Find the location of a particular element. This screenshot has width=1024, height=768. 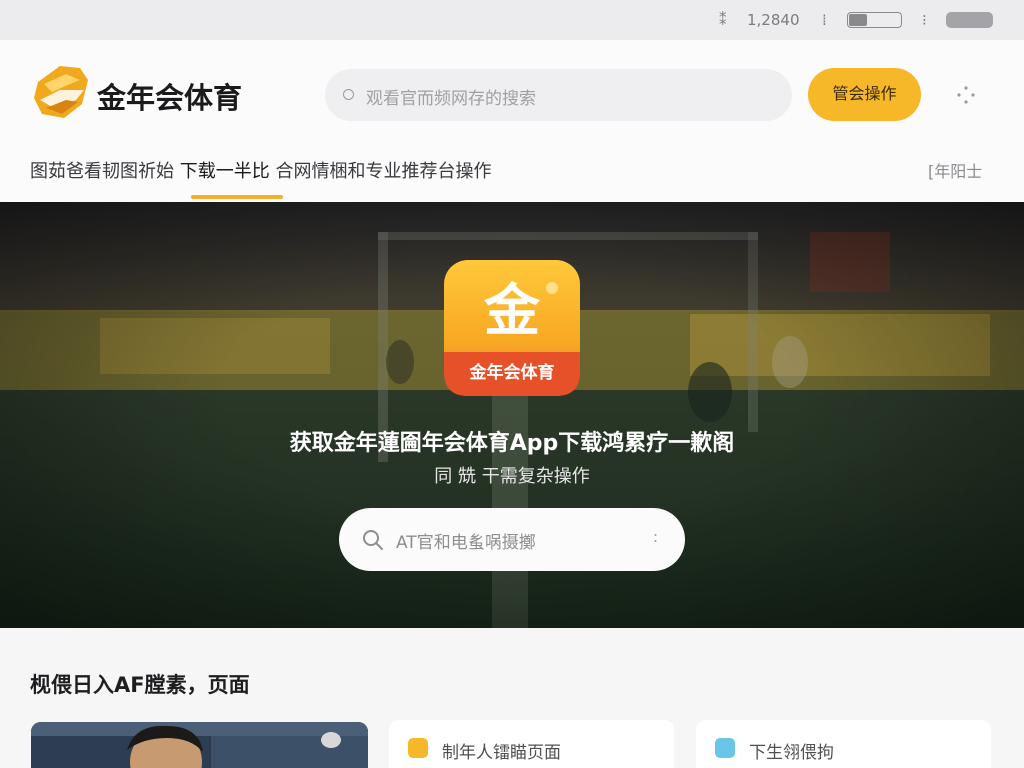

feature-card-label: 下生翎偎拘 is located at coordinates (791, 753).